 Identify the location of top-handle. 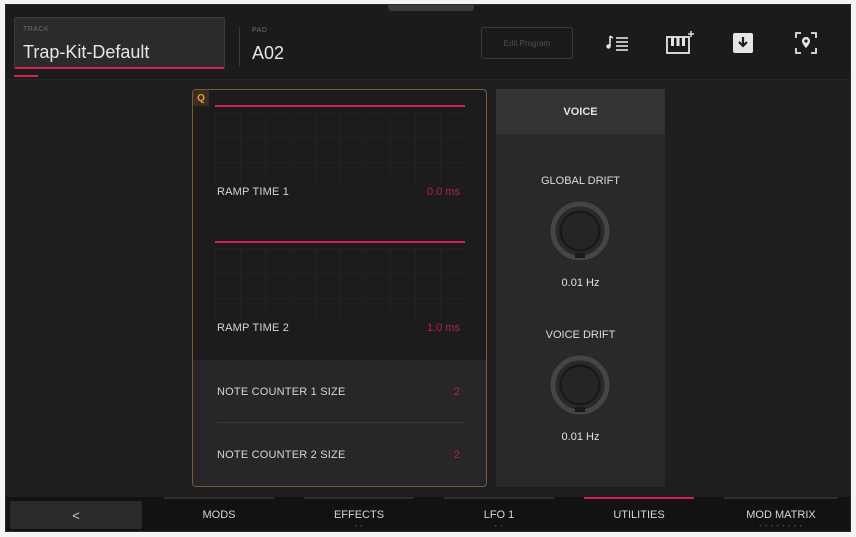
(431, 8).